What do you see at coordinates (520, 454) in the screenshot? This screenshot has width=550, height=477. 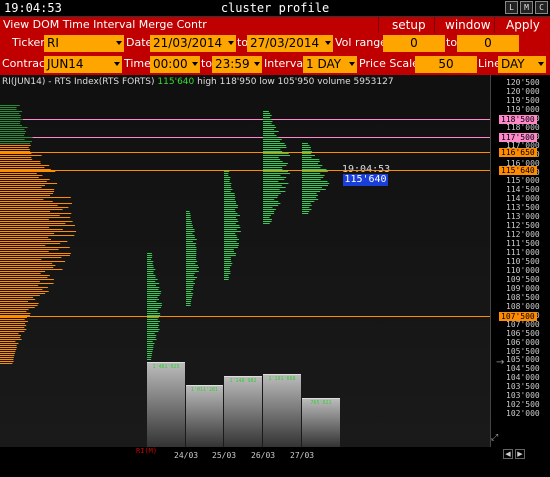 I see `arrow-right-icon: ▶` at bounding box center [520, 454].